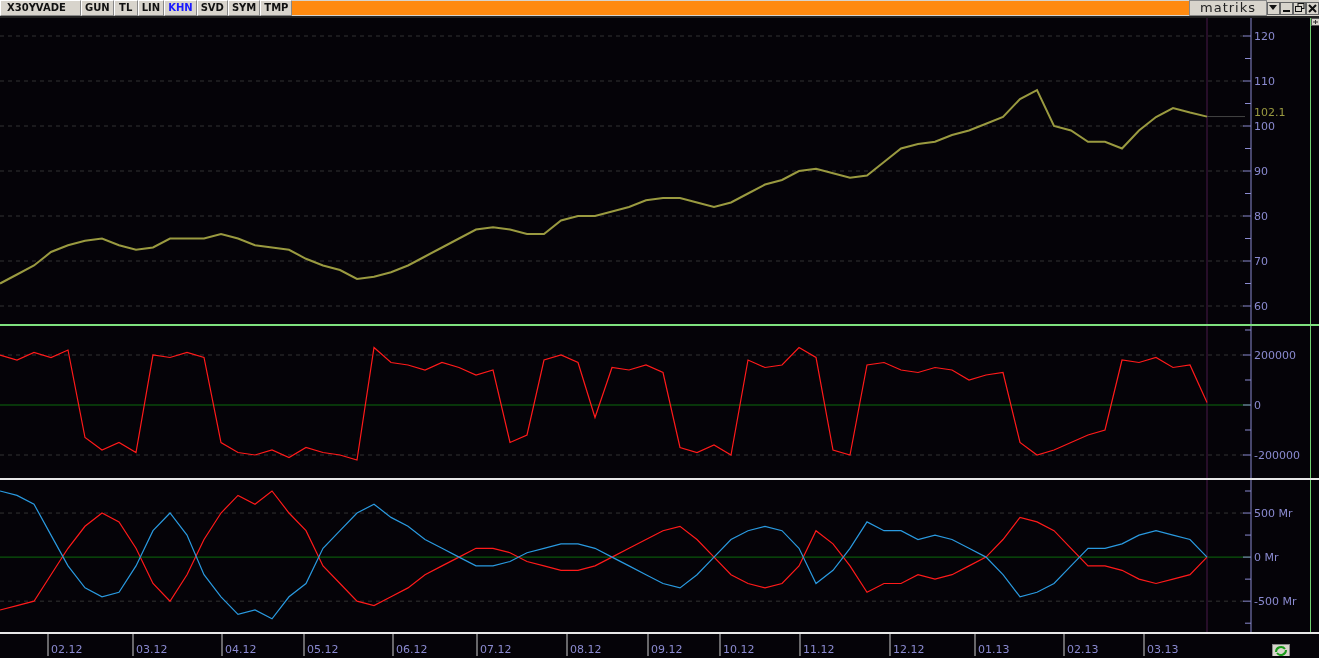  Describe the element at coordinates (1228, 8) in the screenshot. I see `brand-logo: matriks` at that location.